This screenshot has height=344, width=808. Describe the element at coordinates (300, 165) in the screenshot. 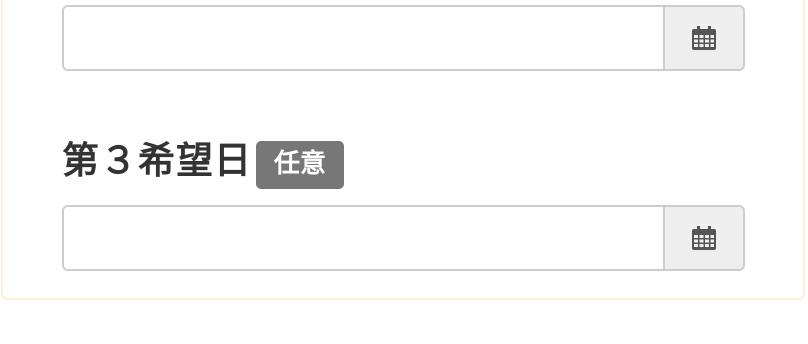

I see `optional-badge: 任意` at that location.